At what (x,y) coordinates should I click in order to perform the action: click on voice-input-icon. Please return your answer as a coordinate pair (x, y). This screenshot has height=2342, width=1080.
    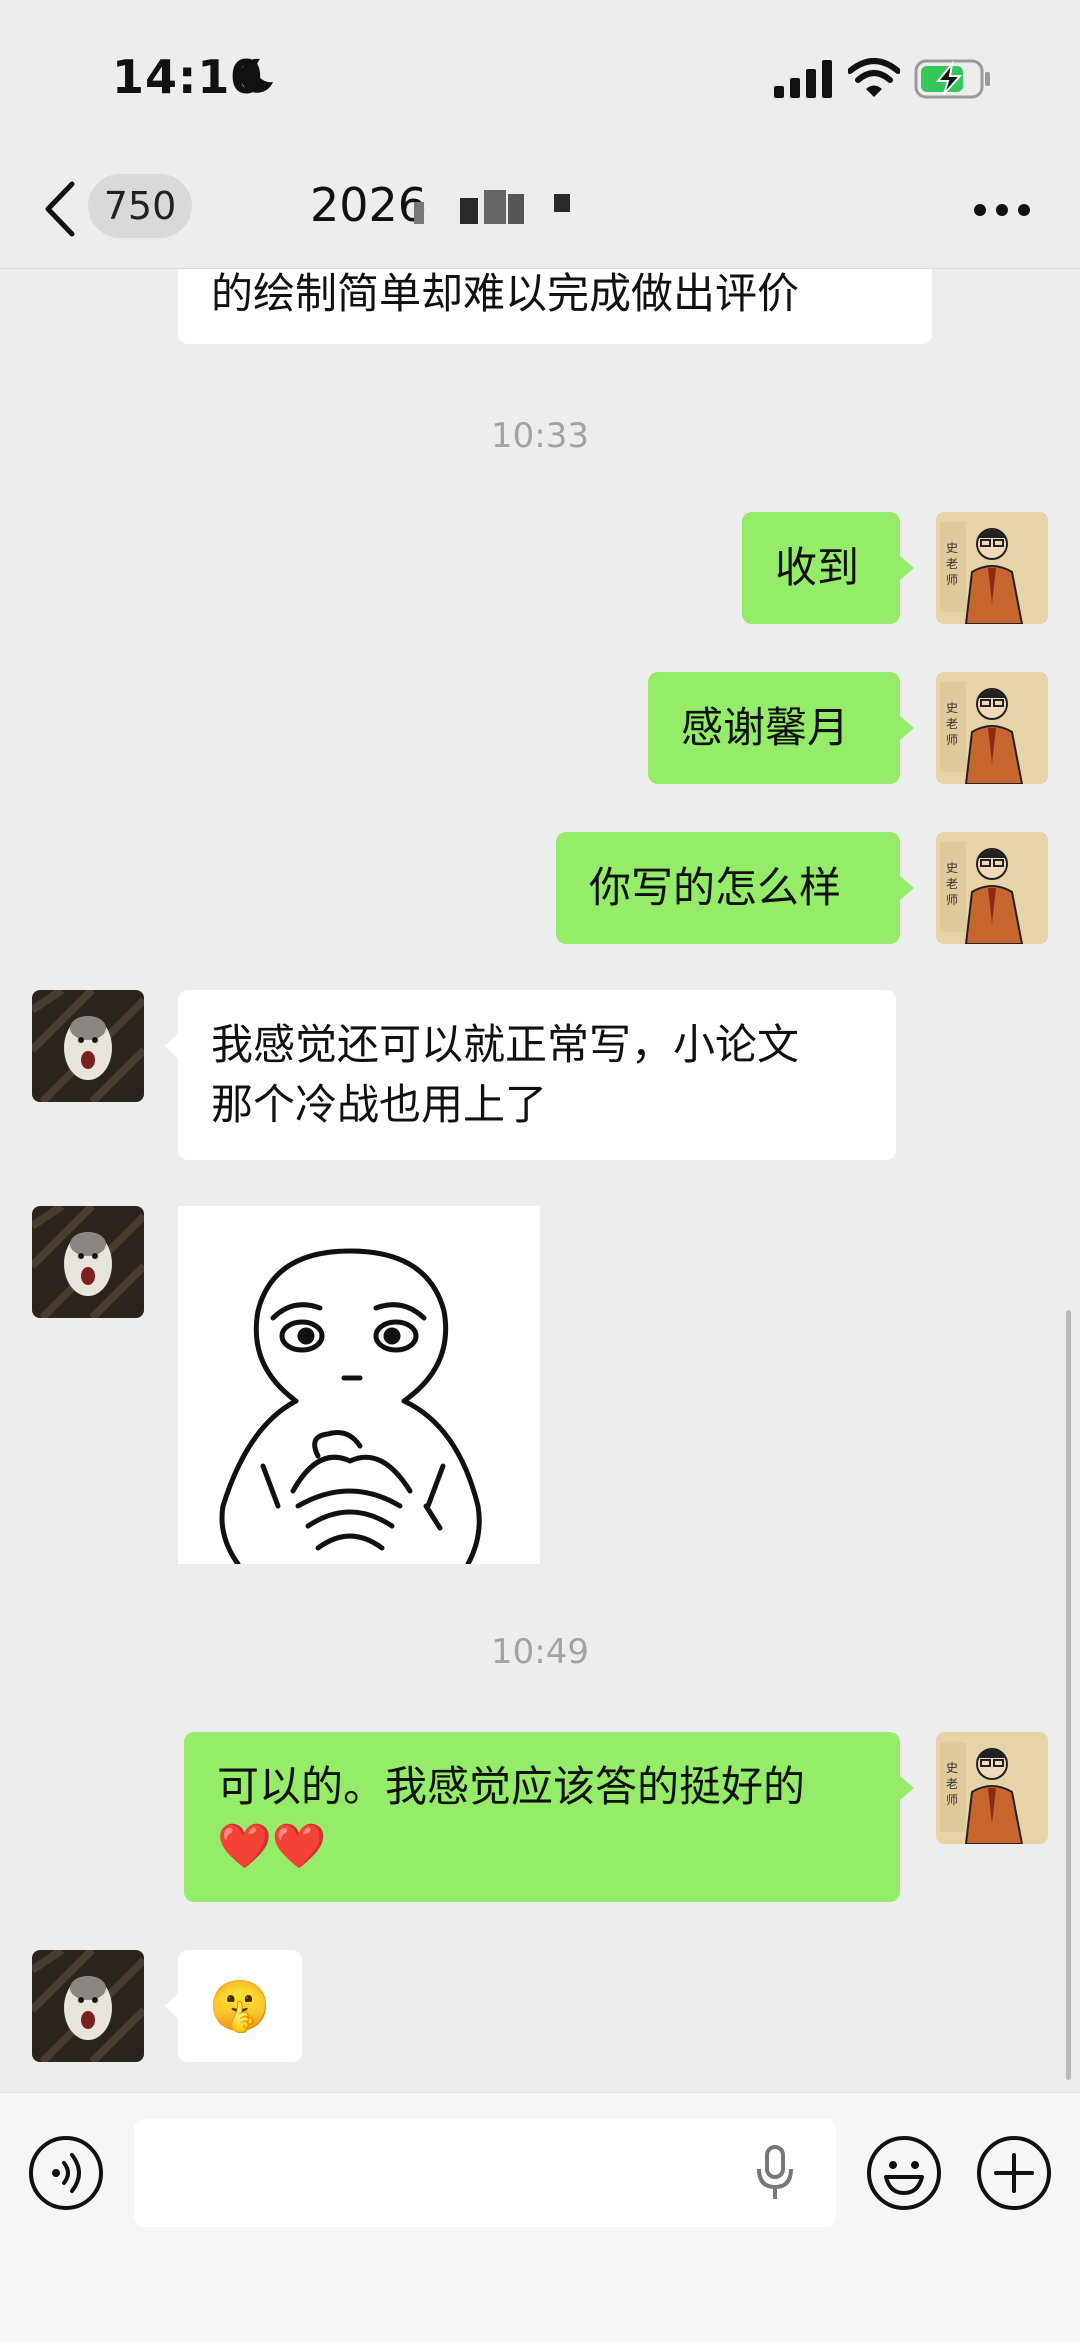
    Looking at the image, I should click on (66, 2173).